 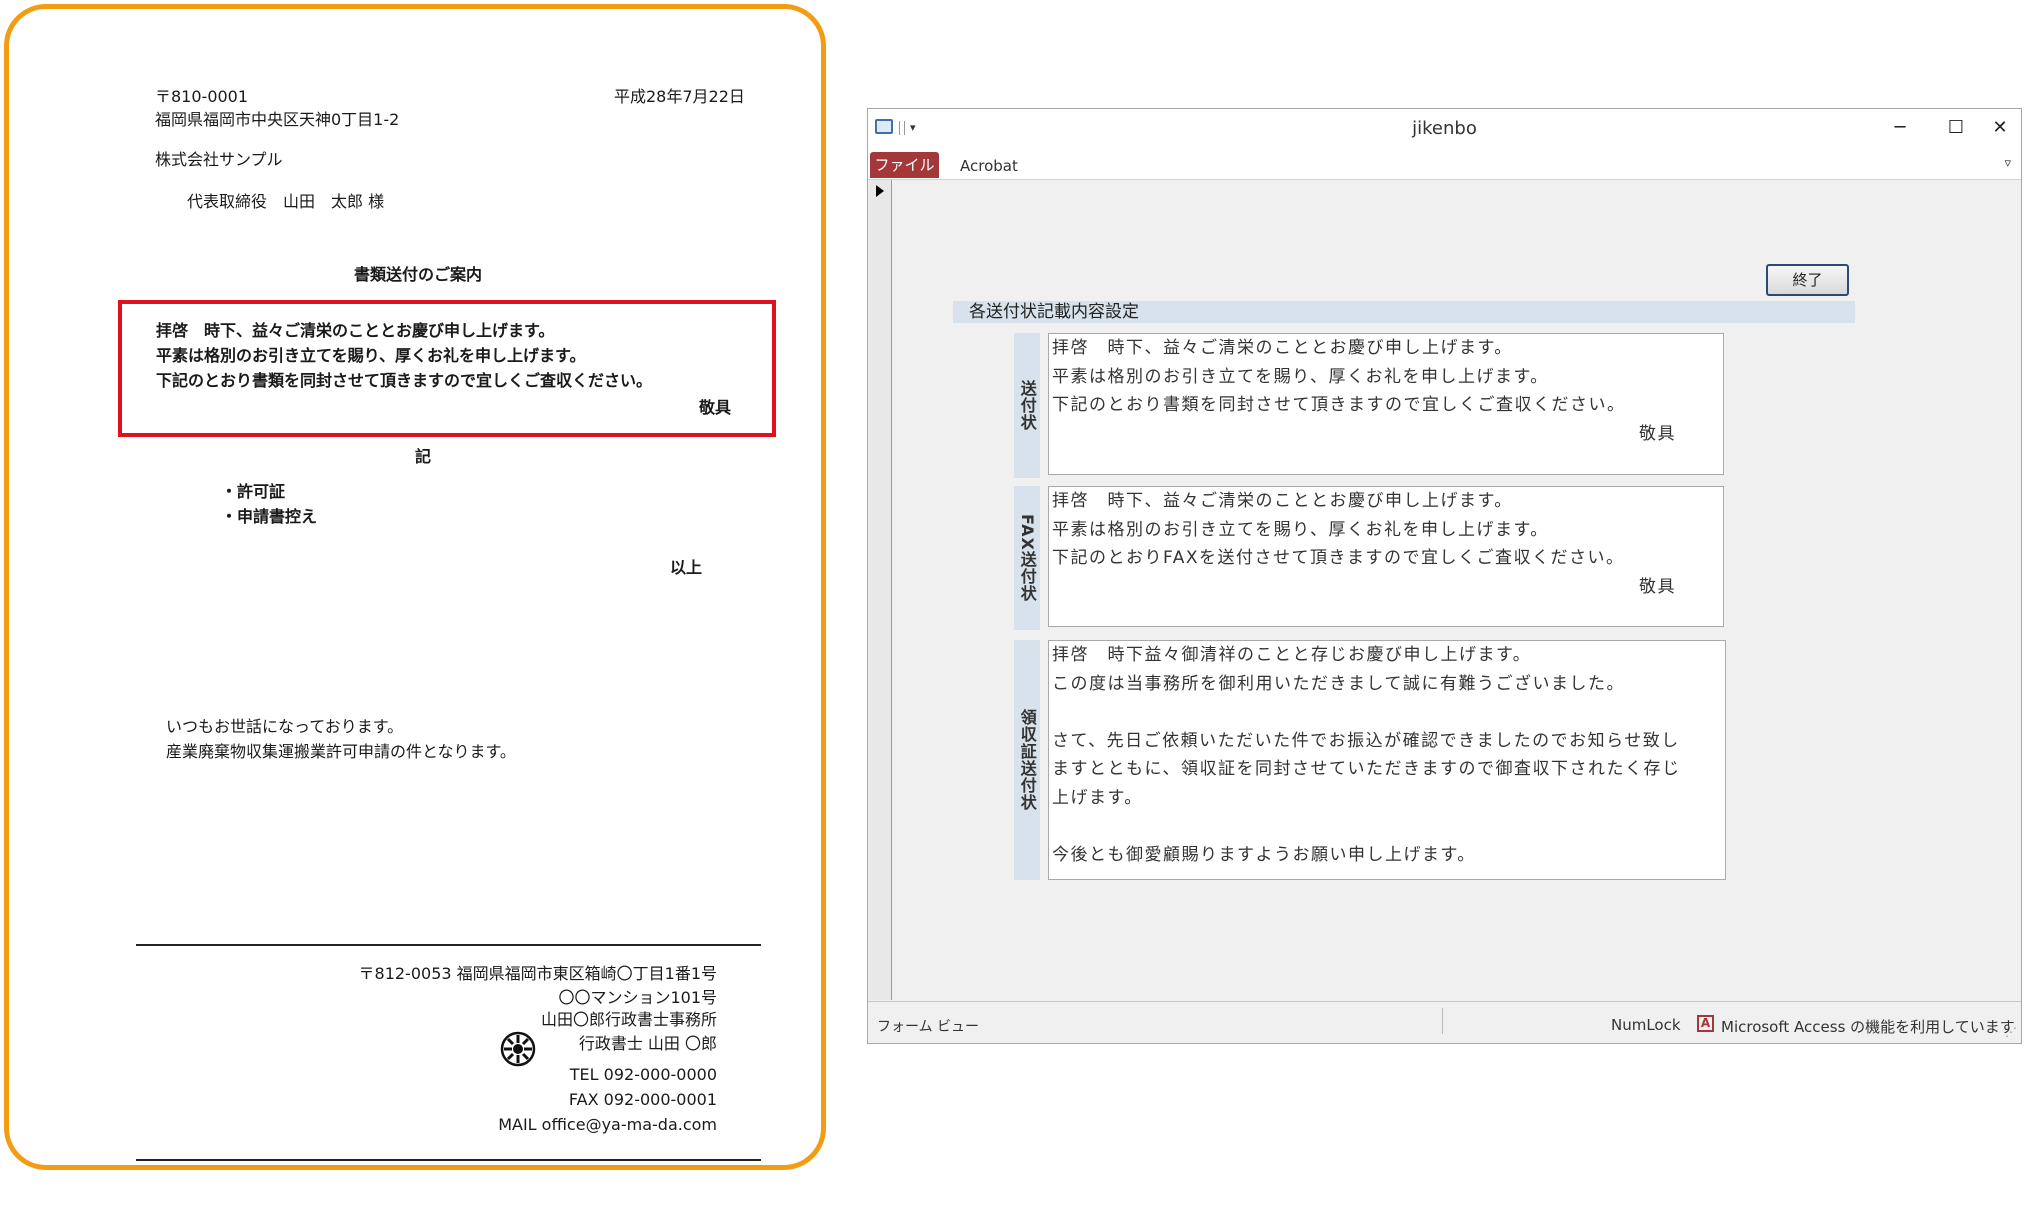 What do you see at coordinates (2011, 1032) in the screenshot?
I see `resize-grip-icon: ⋰` at bounding box center [2011, 1032].